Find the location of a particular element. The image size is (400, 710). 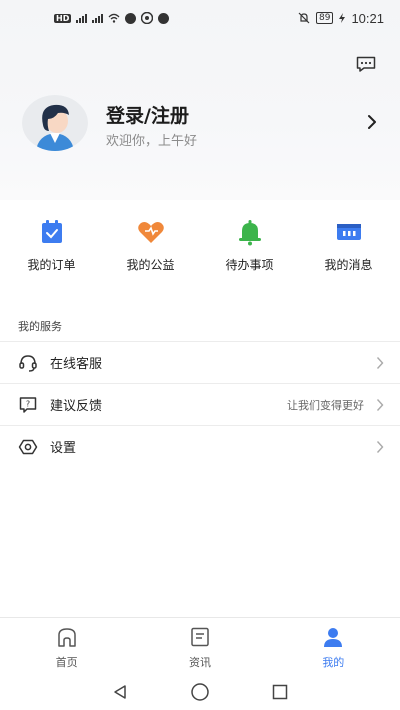

user-icon is located at coordinates (333, 637).